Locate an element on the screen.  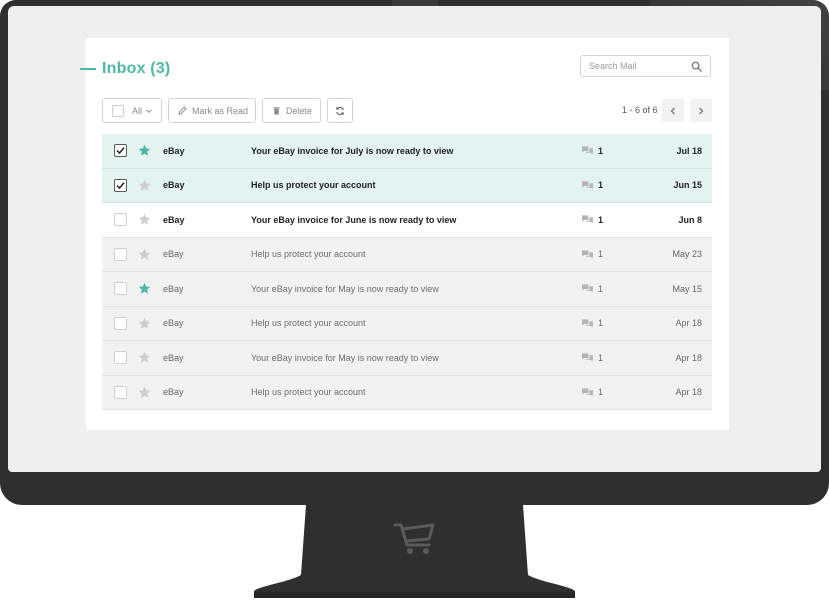
select-all-label: All is located at coordinates (137, 110).